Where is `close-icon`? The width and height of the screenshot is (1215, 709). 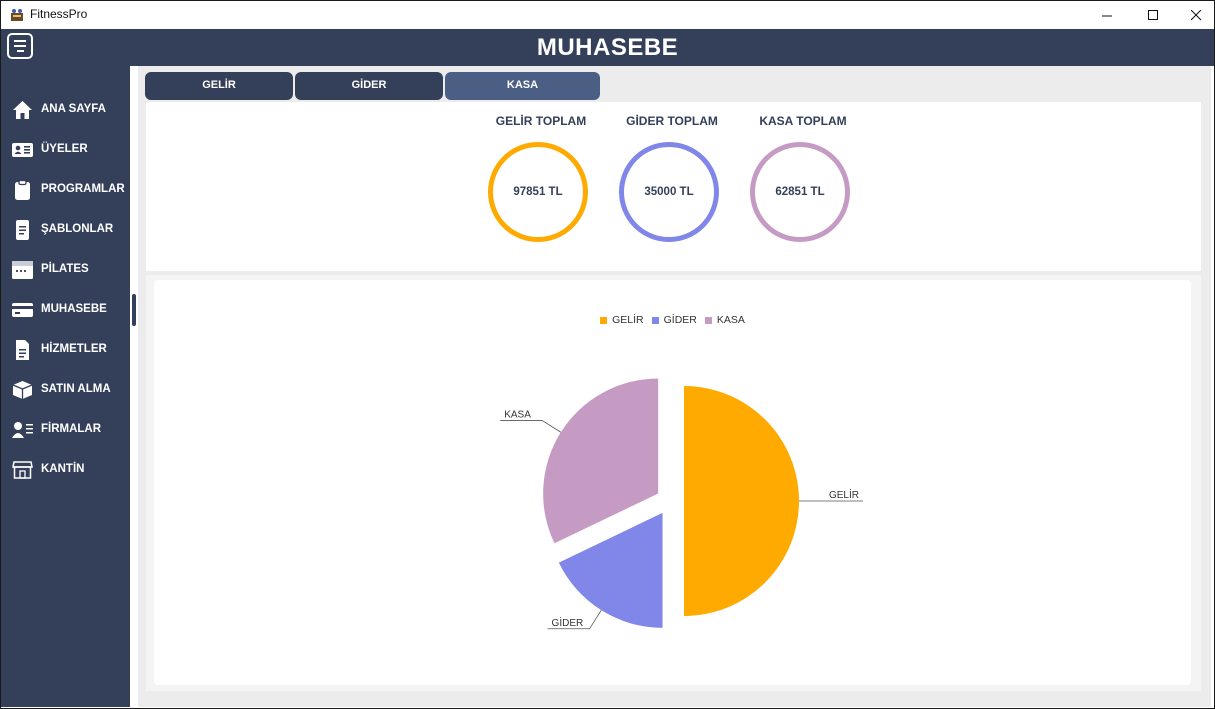
close-icon is located at coordinates (1195, 14).